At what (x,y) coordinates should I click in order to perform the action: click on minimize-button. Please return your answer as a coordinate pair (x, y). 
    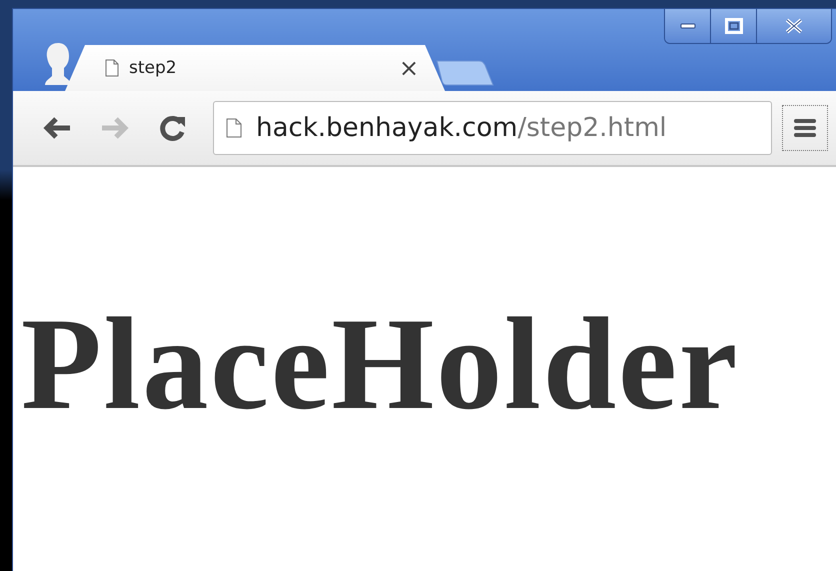
    Looking at the image, I should click on (688, 26).